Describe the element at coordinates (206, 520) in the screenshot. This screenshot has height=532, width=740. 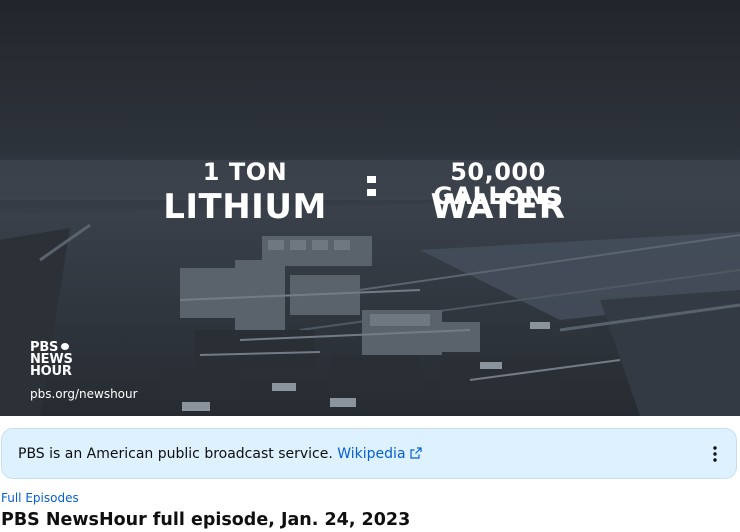
I see `video-title: PBS NewsHour full episode, Jan. 24, 2023` at that location.